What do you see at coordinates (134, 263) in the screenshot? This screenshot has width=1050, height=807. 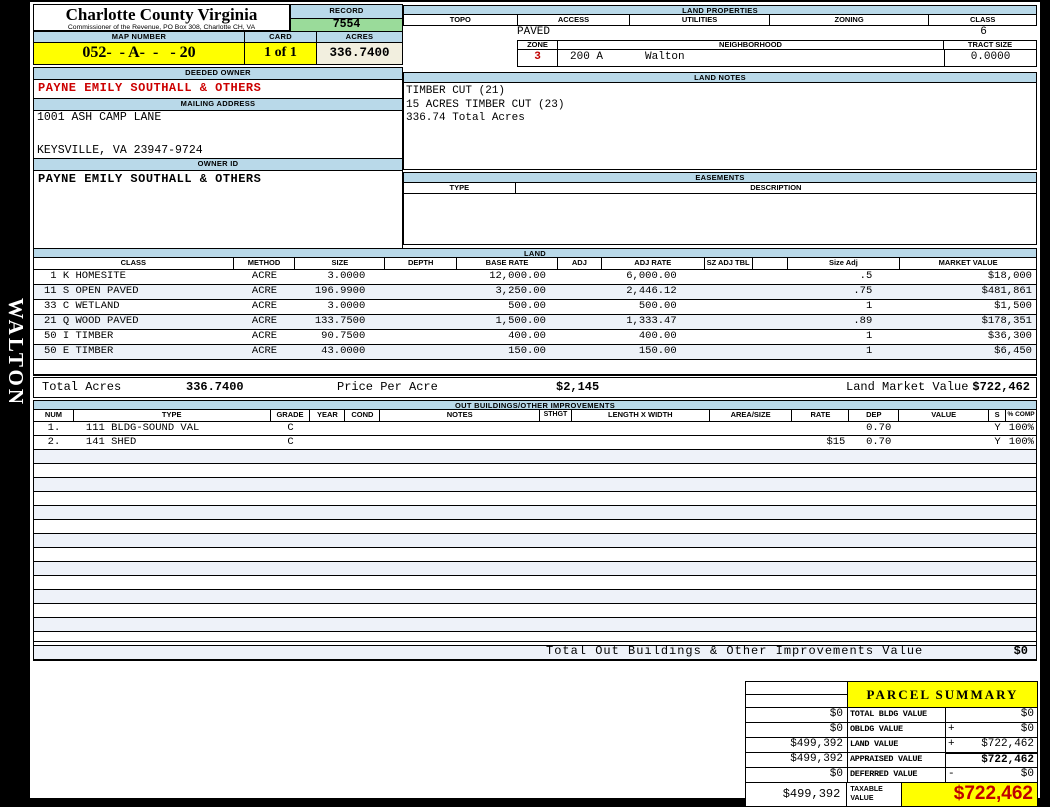 I see `land-class-header: CLASS` at bounding box center [134, 263].